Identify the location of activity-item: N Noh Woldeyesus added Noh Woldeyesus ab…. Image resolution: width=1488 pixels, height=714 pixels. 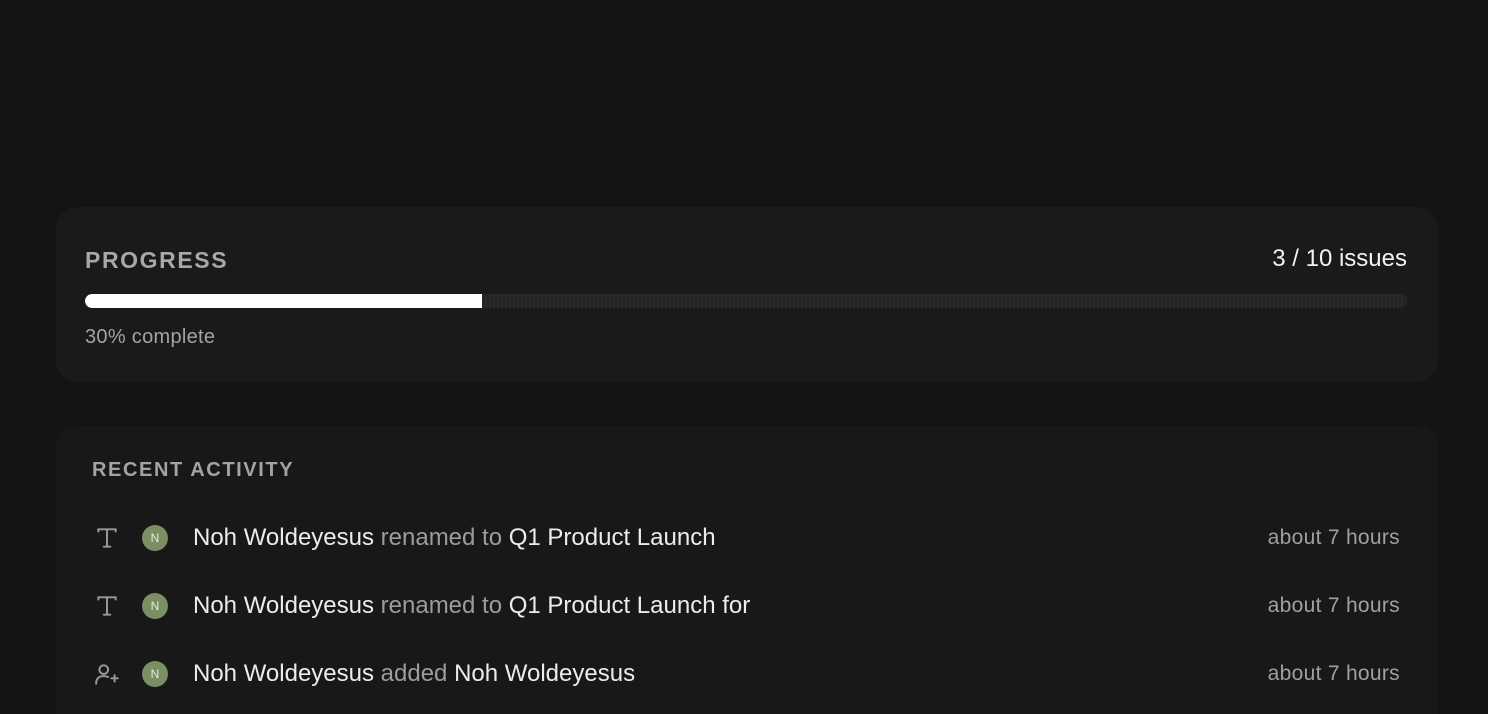
(747, 674).